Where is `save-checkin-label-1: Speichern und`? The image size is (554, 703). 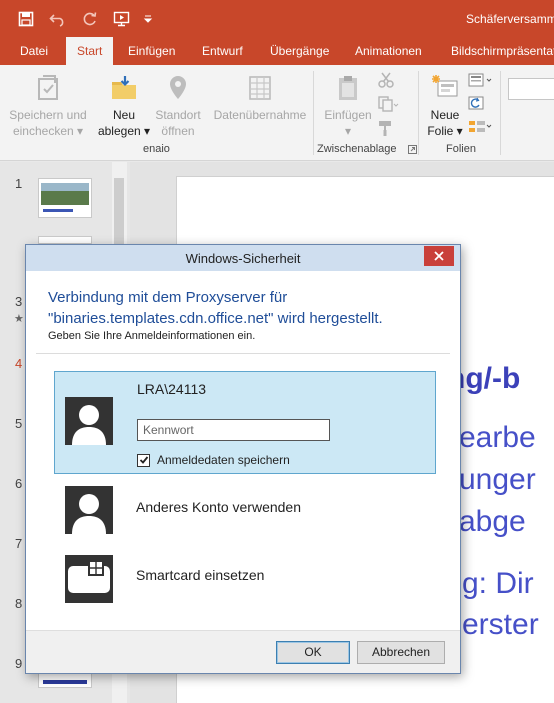
save-checkin-label-1: Speichern und is located at coordinates (48, 115).